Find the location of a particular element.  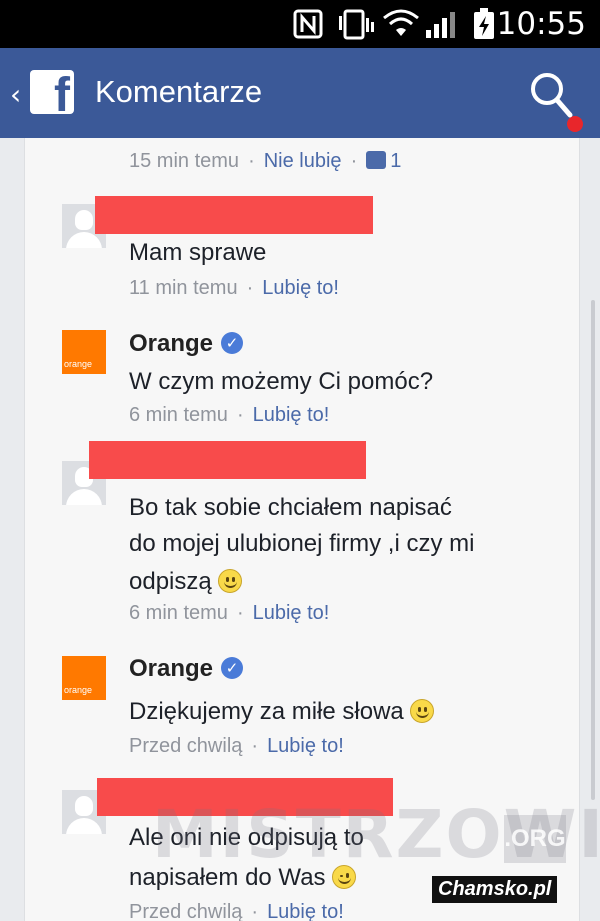

comment-line: odpiszą is located at coordinates (170, 581).